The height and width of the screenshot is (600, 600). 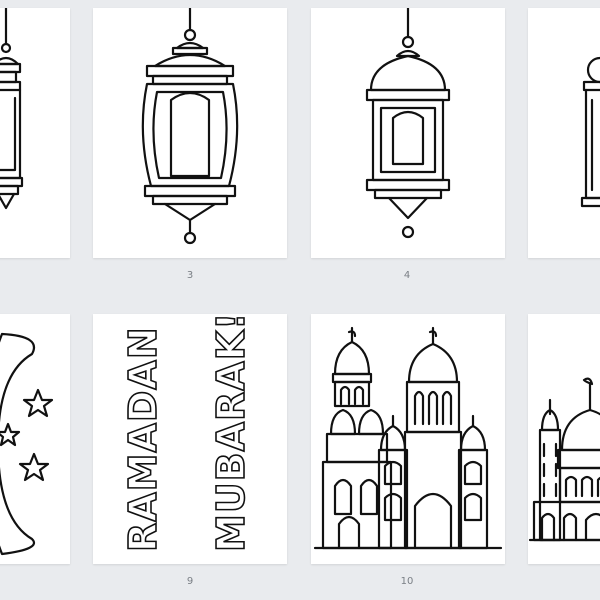 I want to click on crescent-moon-illustration, so click(x=27, y=444).